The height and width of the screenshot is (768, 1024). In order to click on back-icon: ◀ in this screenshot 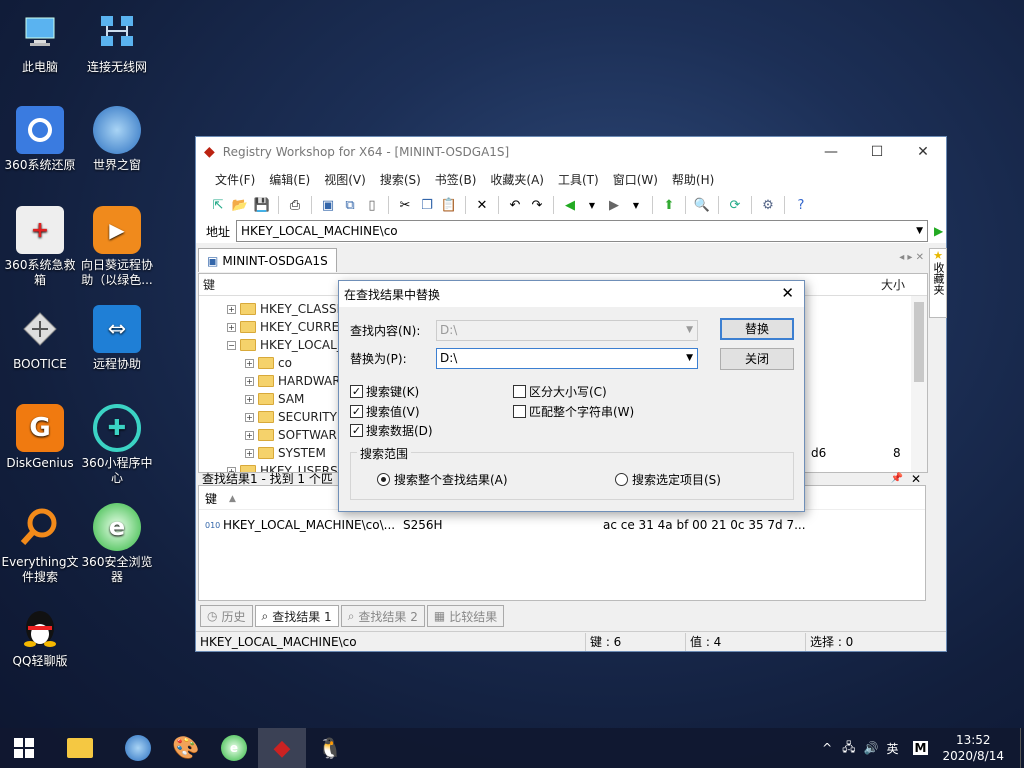, I will do `click(570, 205)`.